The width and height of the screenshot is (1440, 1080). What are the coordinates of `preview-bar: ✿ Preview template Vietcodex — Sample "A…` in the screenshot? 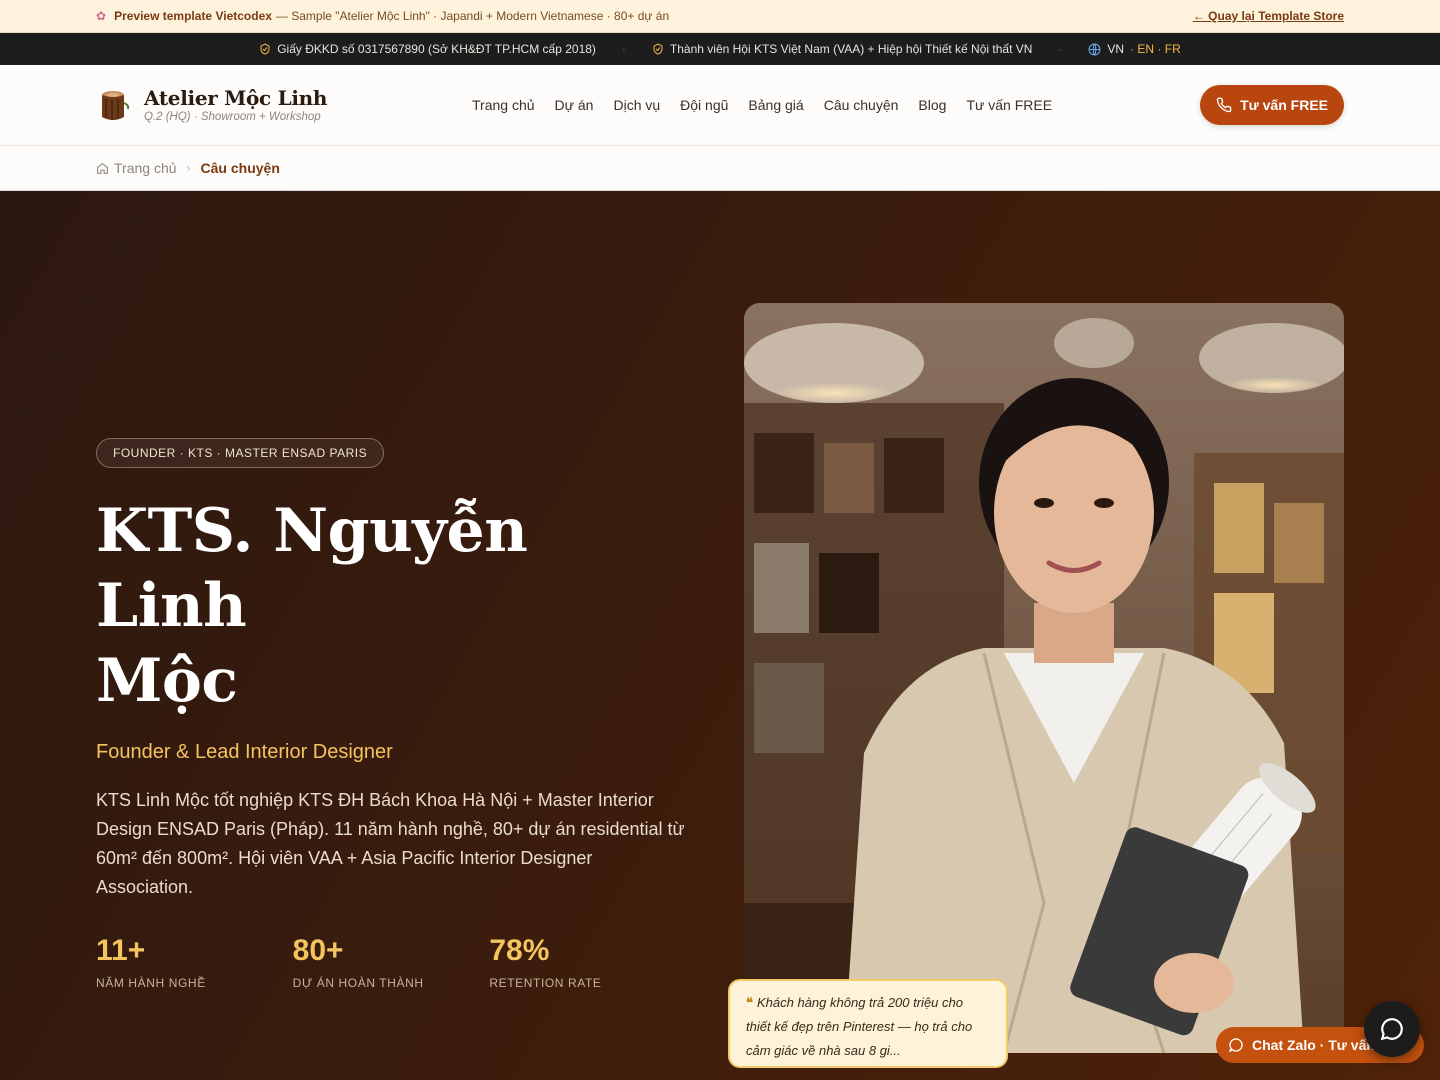 It's located at (720, 16).